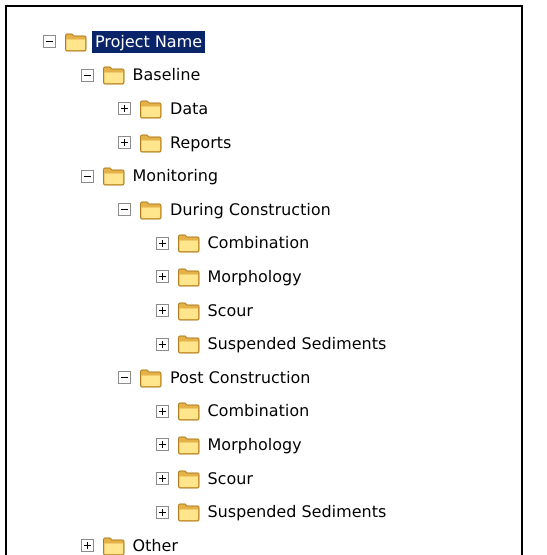 Image resolution: width=547 pixels, height=555 pixels. Describe the element at coordinates (176, 176) in the screenshot. I see `folder-label: Monitoring` at that location.